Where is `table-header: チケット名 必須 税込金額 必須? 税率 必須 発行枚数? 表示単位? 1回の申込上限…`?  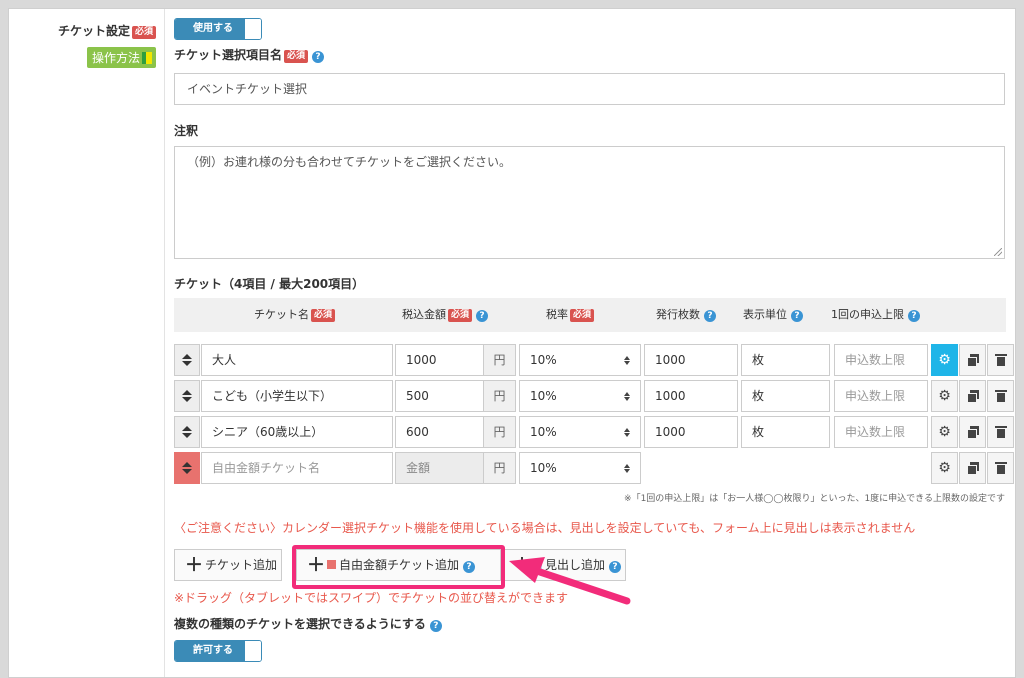 table-header: チケット名 必須 税込金額 必須? 税率 必須 発行枚数? 表示単位? 1回の申込上限… is located at coordinates (590, 315).